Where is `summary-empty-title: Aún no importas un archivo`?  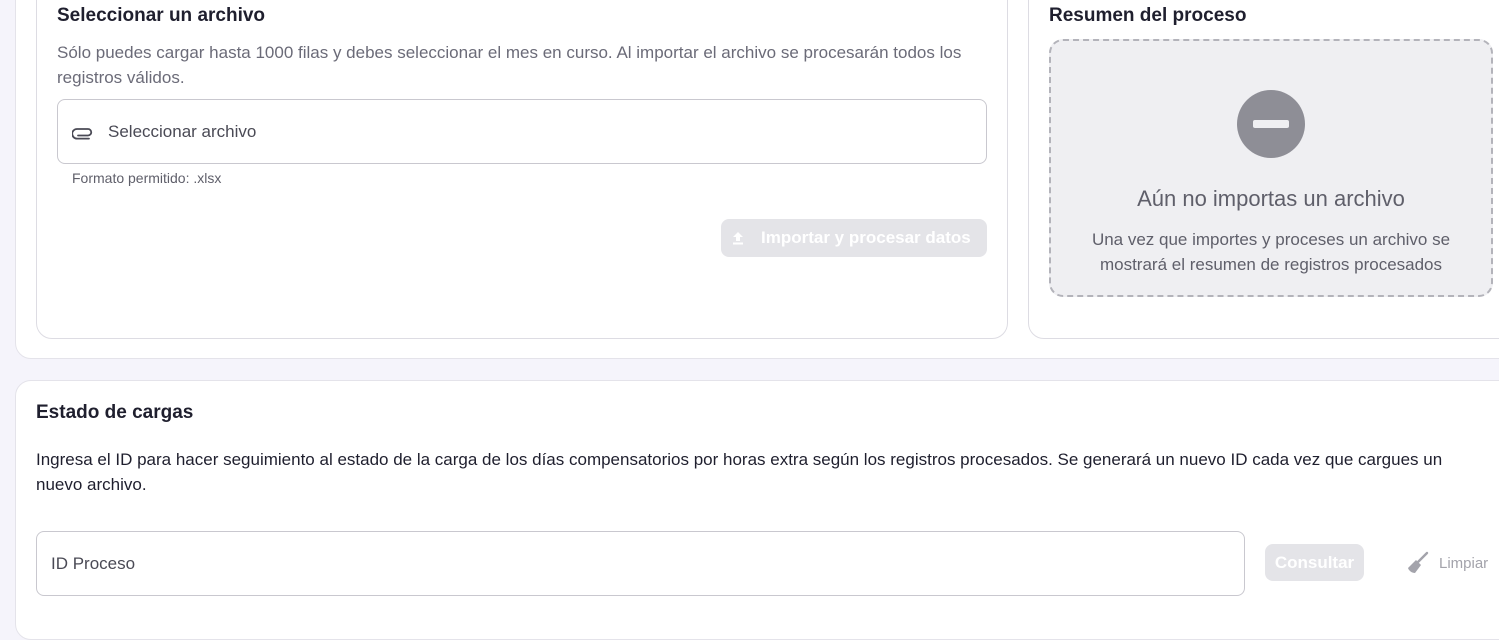 summary-empty-title: Aún no importas un archivo is located at coordinates (1271, 198).